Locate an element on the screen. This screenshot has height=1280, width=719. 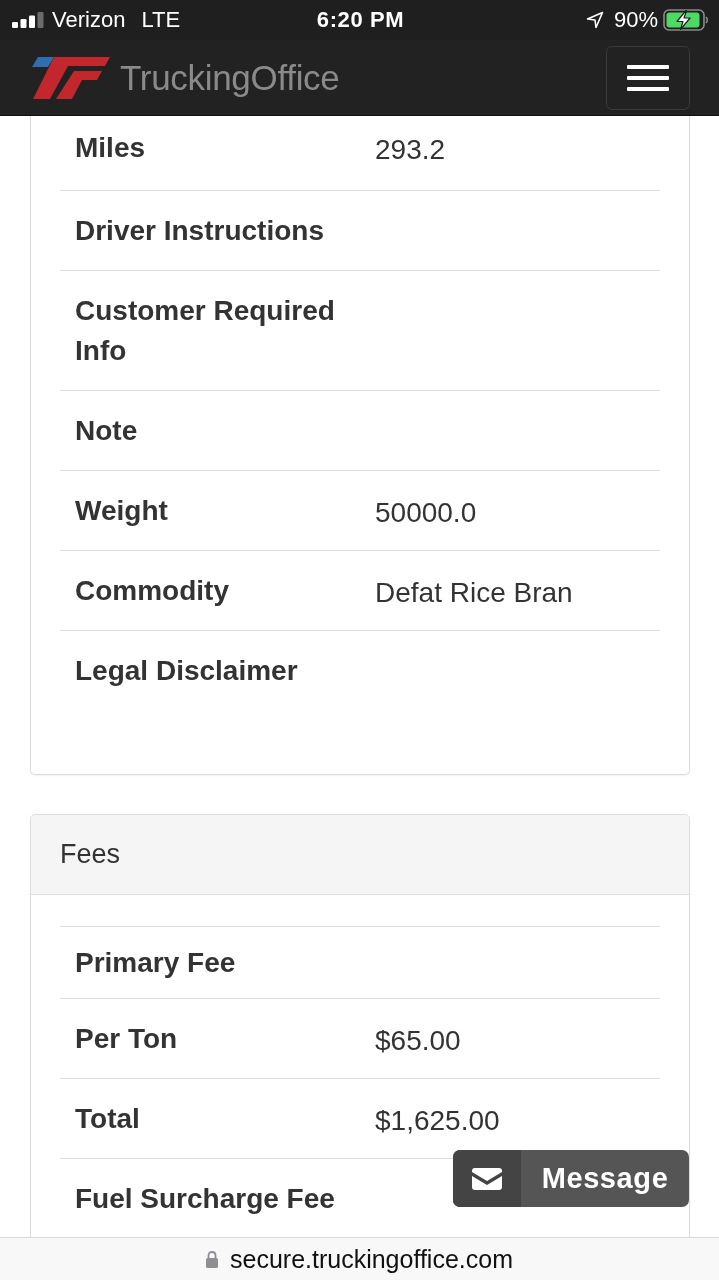
mail-icon is located at coordinates (487, 1178).